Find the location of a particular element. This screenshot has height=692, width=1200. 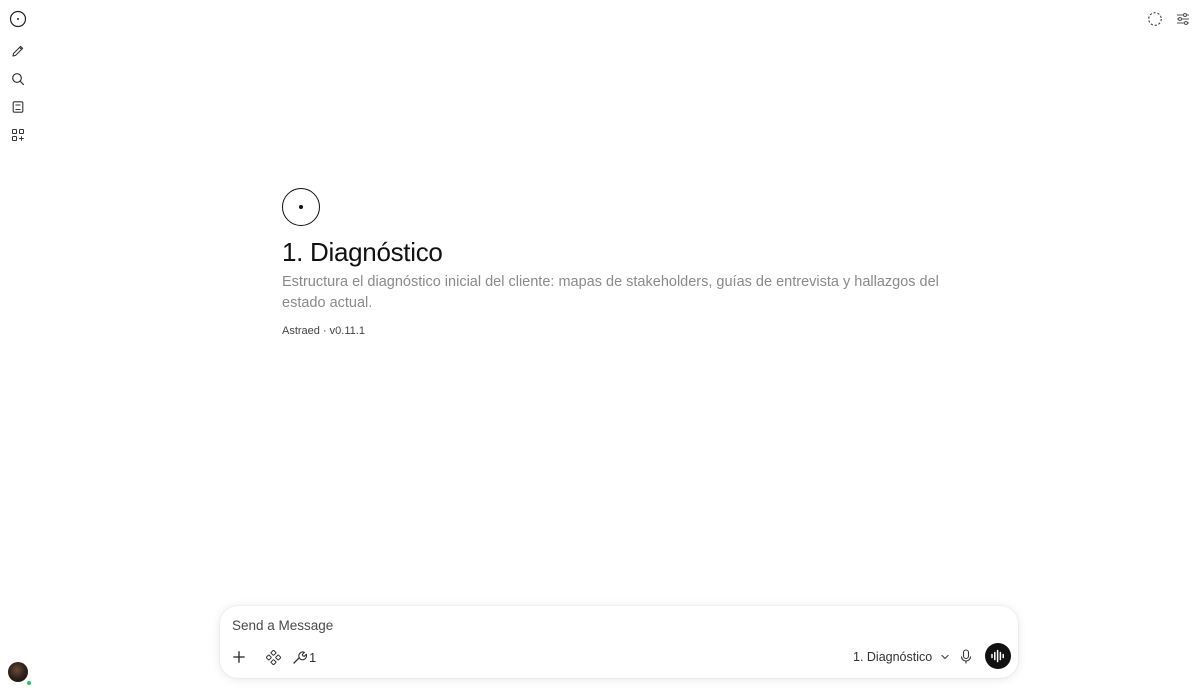

new-chat-button is located at coordinates (18, 51).